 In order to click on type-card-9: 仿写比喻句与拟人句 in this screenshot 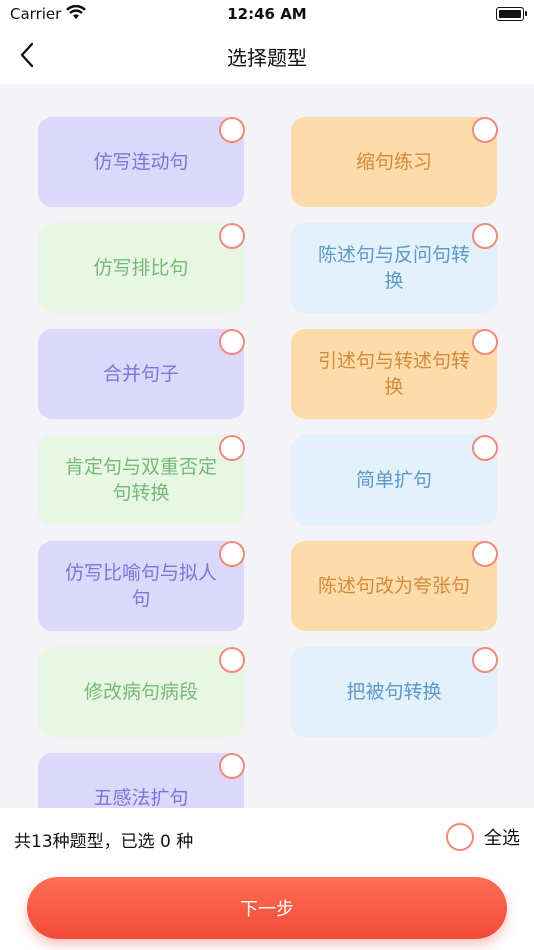, I will do `click(141, 586)`.